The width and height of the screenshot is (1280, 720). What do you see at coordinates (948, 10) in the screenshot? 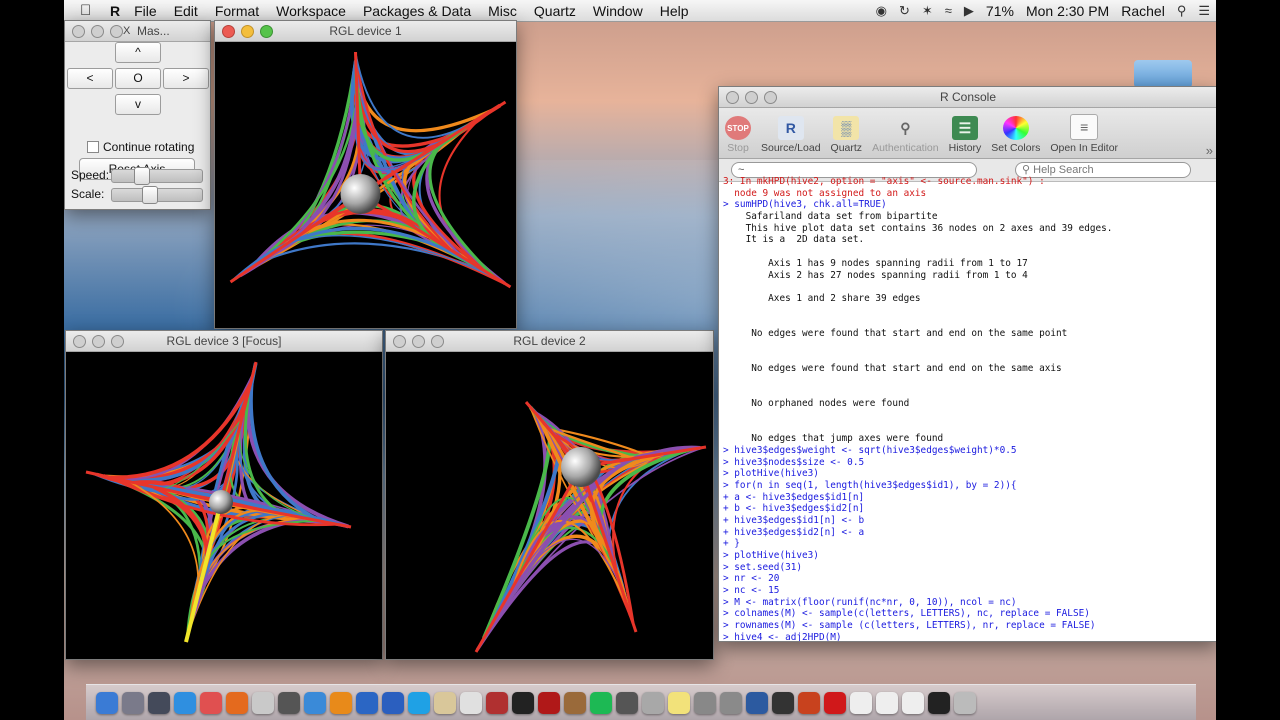
I see `wifi-icon: ≈` at bounding box center [948, 10].